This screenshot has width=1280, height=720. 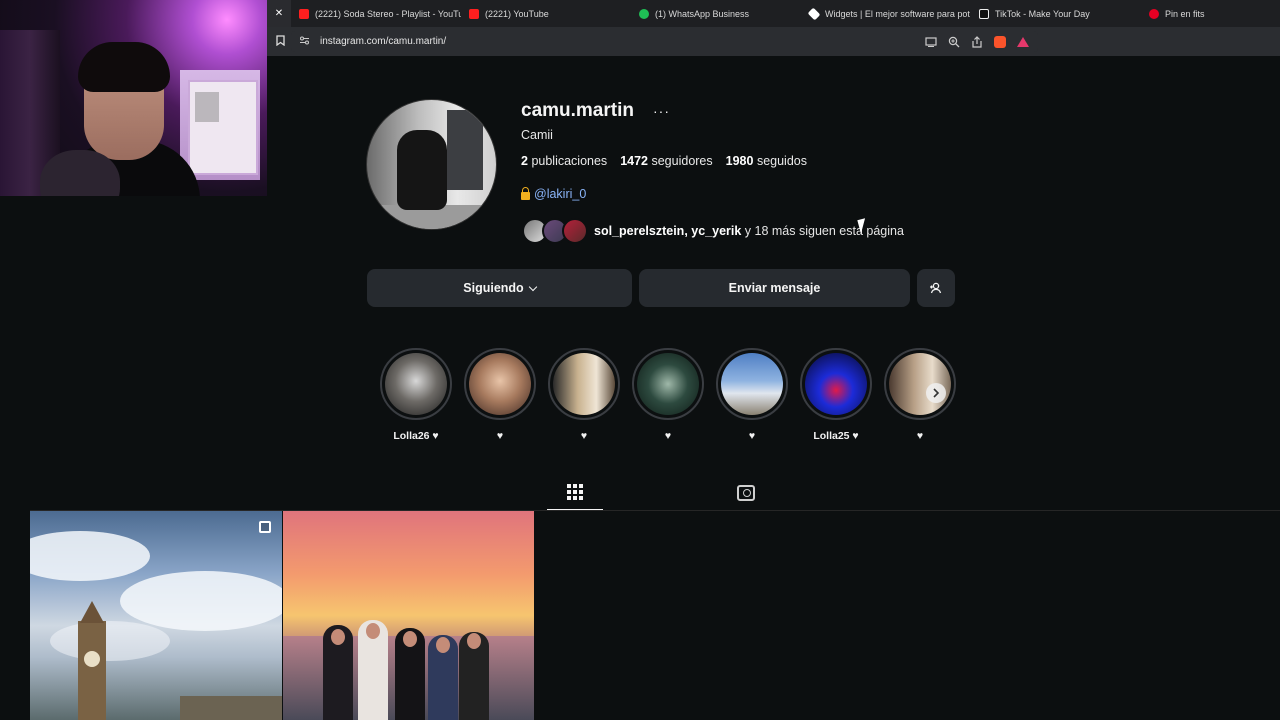 I want to click on story-highlight: Lolla25 ♥, so click(x=836, y=395).